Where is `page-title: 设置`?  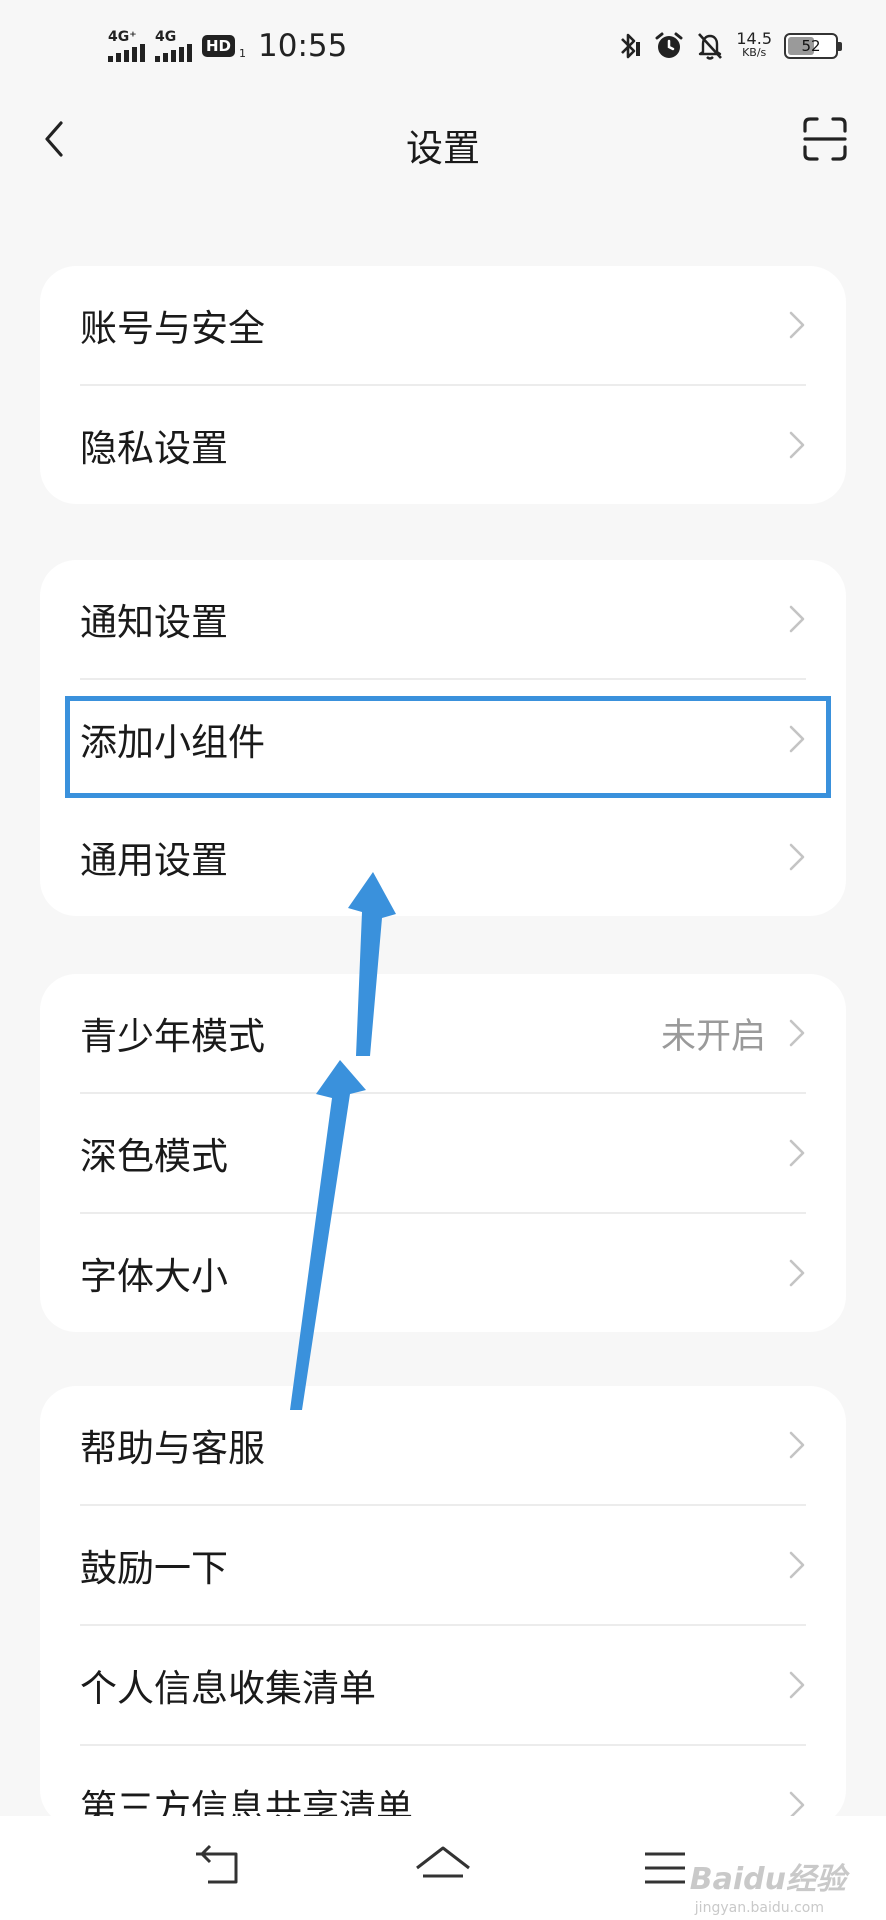 page-title: 设置 is located at coordinates (443, 148).